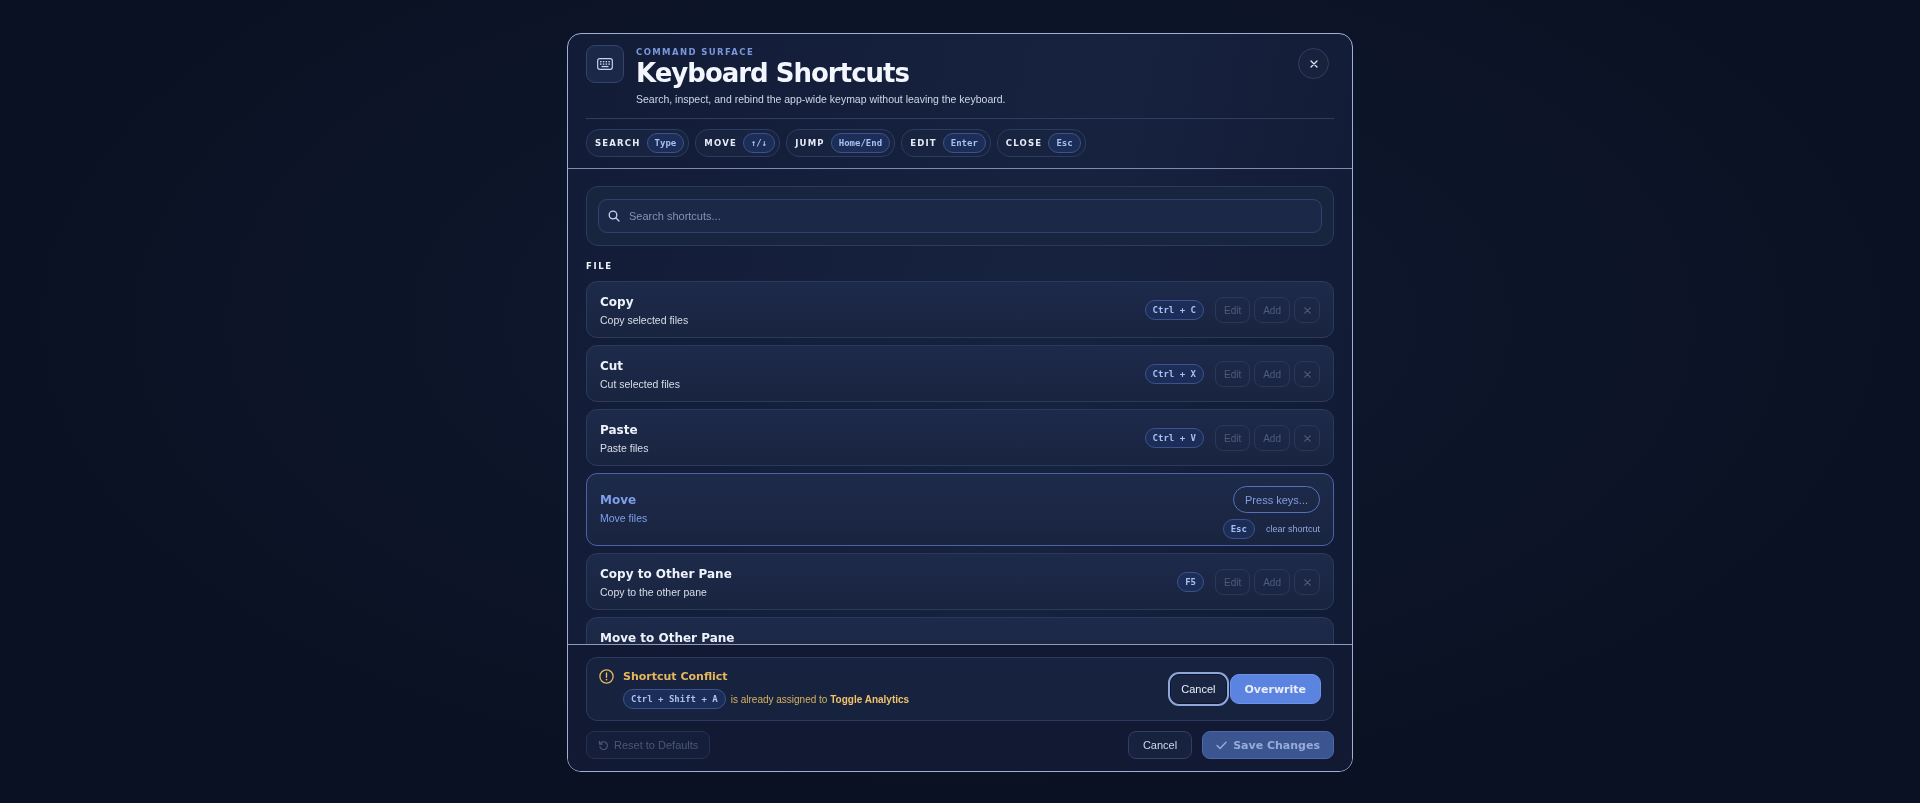 This screenshot has height=803, width=1920. I want to click on reset-icon, so click(603, 745).